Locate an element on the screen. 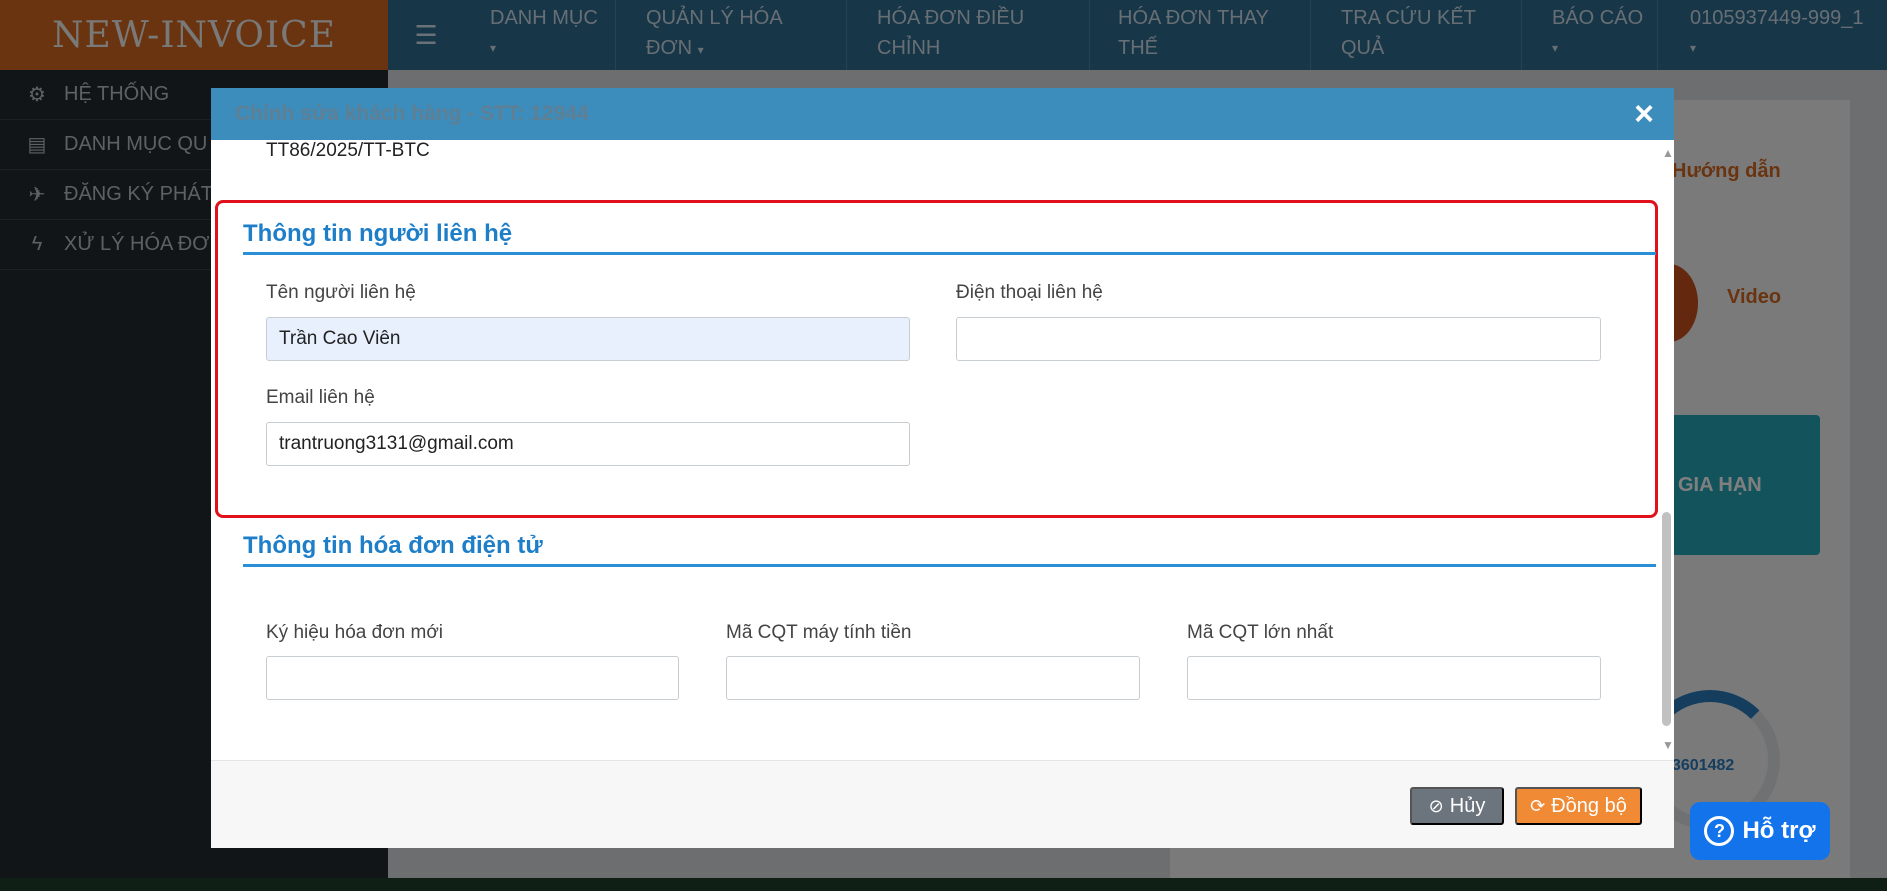 The image size is (1887, 891). cqt-max-label: Mã CQT lớn nhất is located at coordinates (1260, 632).